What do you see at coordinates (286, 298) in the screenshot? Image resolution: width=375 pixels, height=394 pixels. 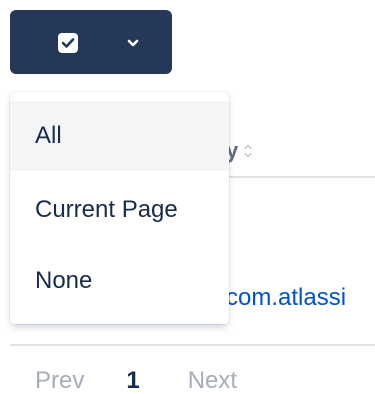 I see `table-row-link: com.atlassi` at bounding box center [286, 298].